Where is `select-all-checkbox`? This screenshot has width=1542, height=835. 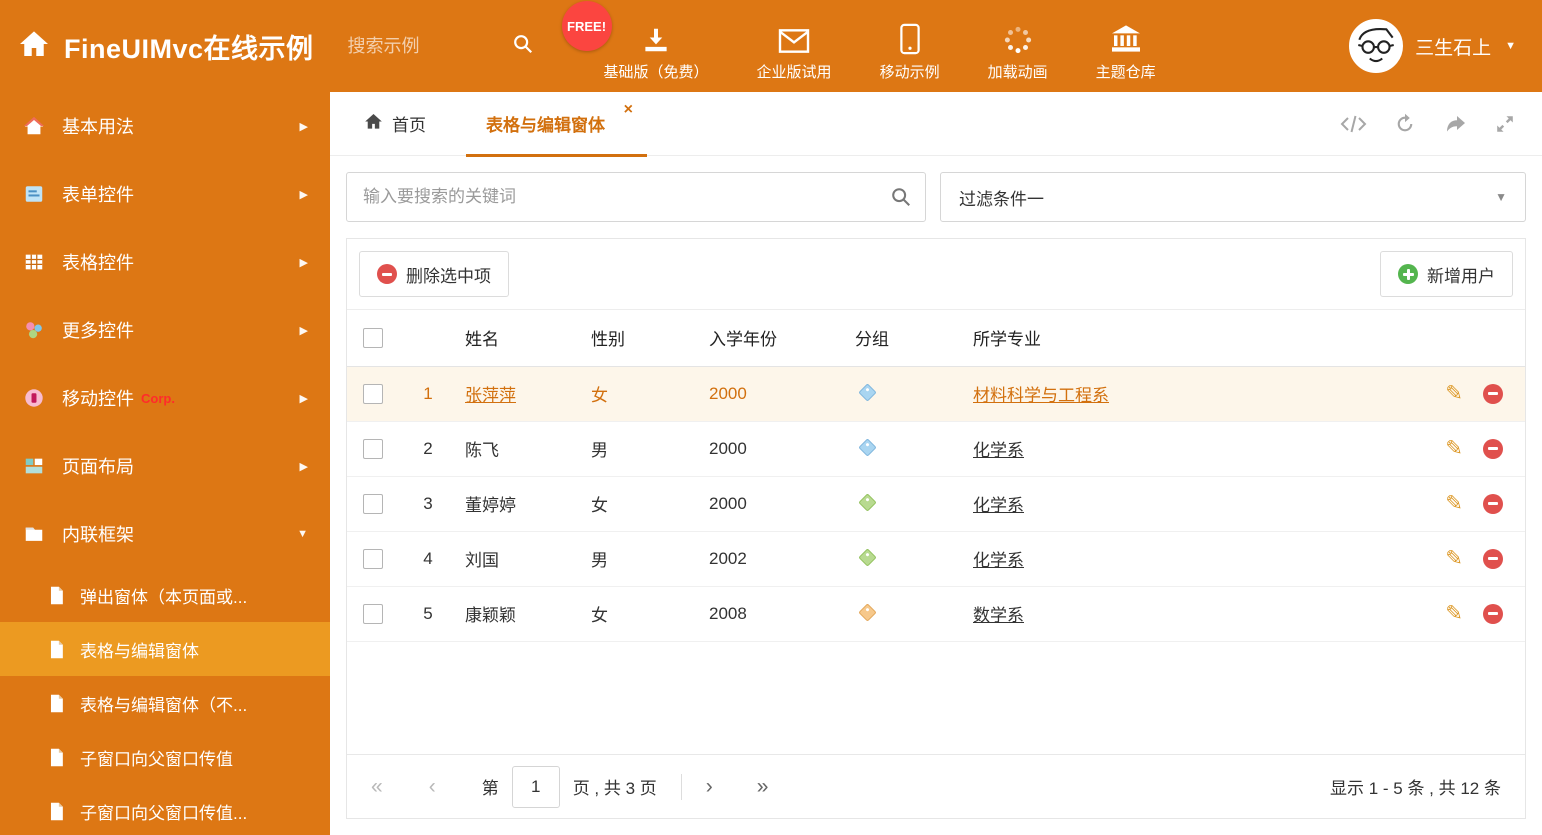 select-all-checkbox is located at coordinates (373, 338).